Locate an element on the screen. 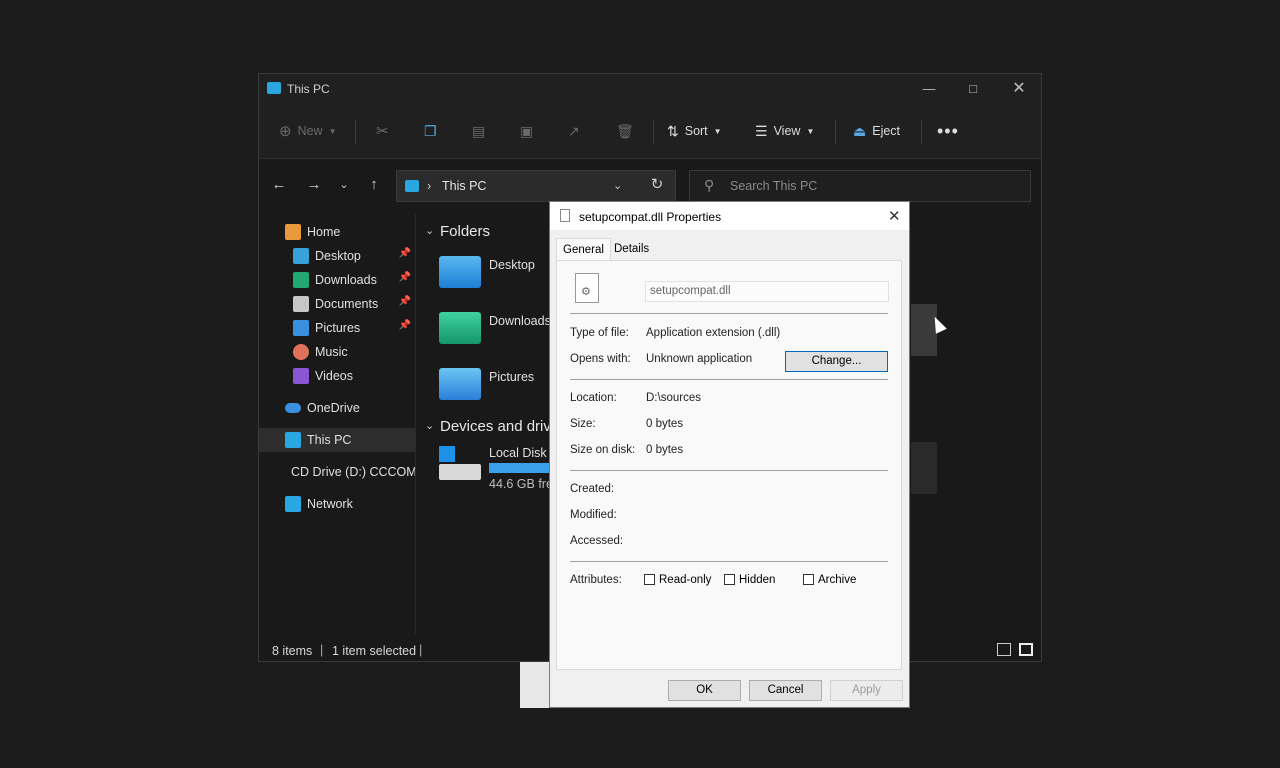 The height and width of the screenshot is (768, 1280). up-button: ↑ is located at coordinates (374, 185).